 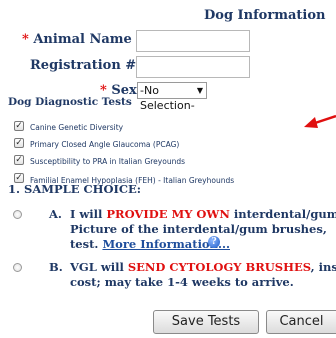 What do you see at coordinates (25, 39) in the screenshot?
I see `required-marker: *` at bounding box center [25, 39].